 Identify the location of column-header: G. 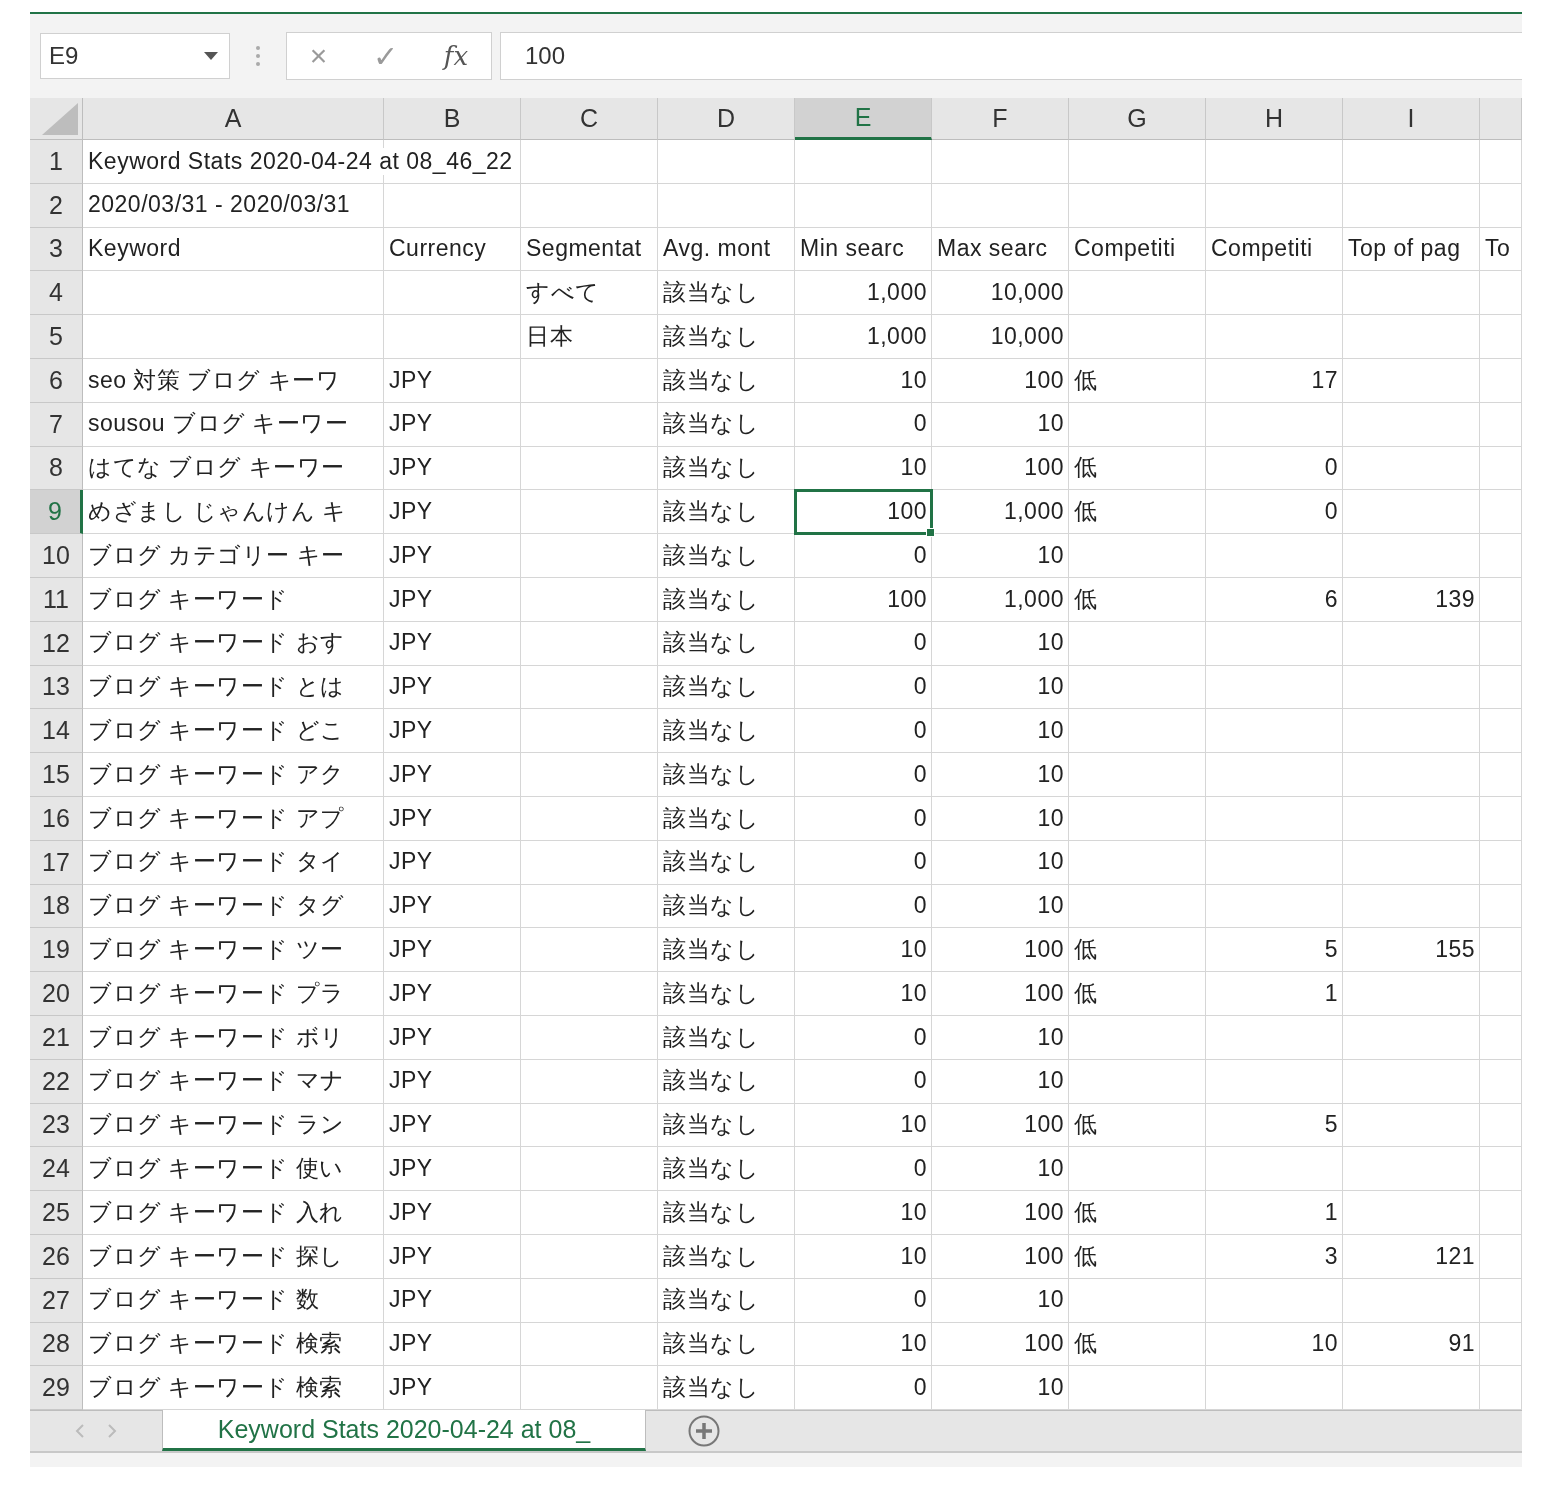
(1137, 119).